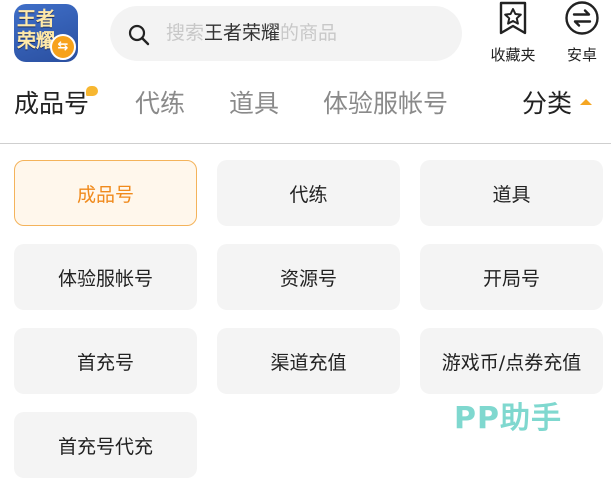  I want to click on tab-label: 道具, so click(254, 103).